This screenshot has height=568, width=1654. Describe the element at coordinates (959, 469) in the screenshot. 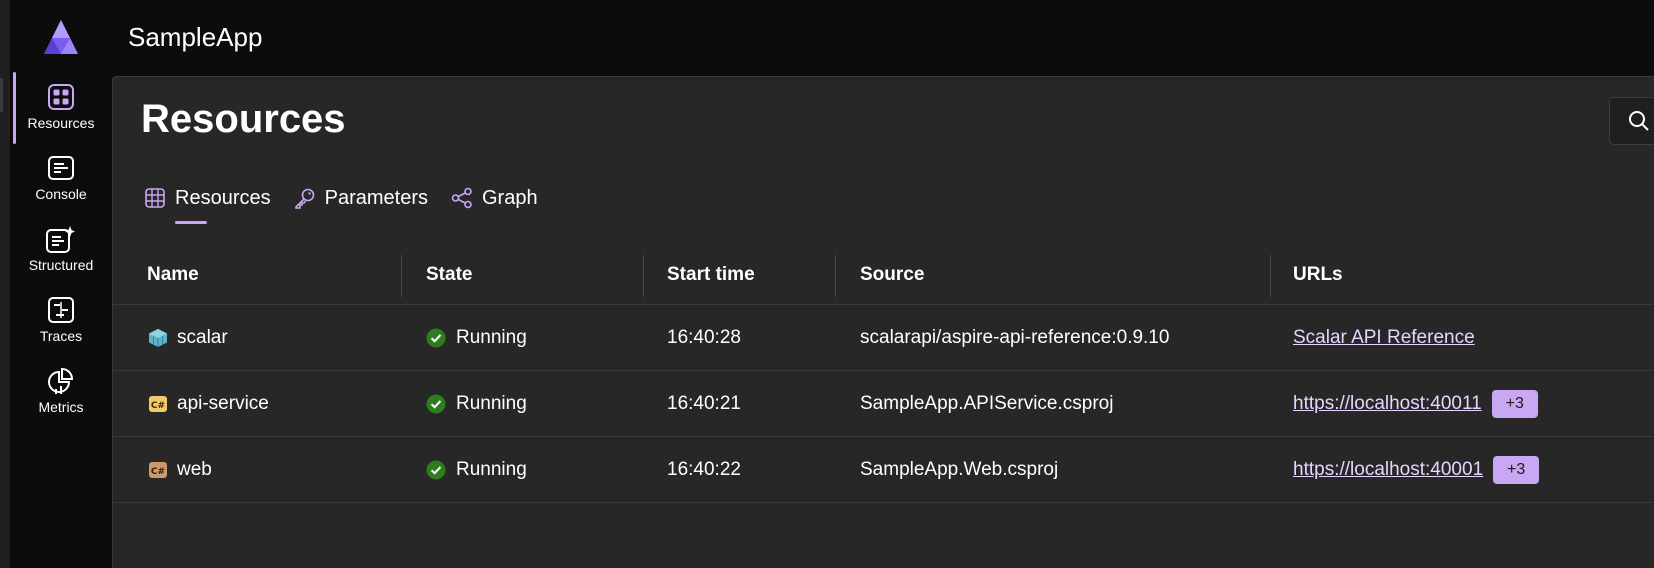

I see `source-cell: SampleApp.Web.csproj` at that location.